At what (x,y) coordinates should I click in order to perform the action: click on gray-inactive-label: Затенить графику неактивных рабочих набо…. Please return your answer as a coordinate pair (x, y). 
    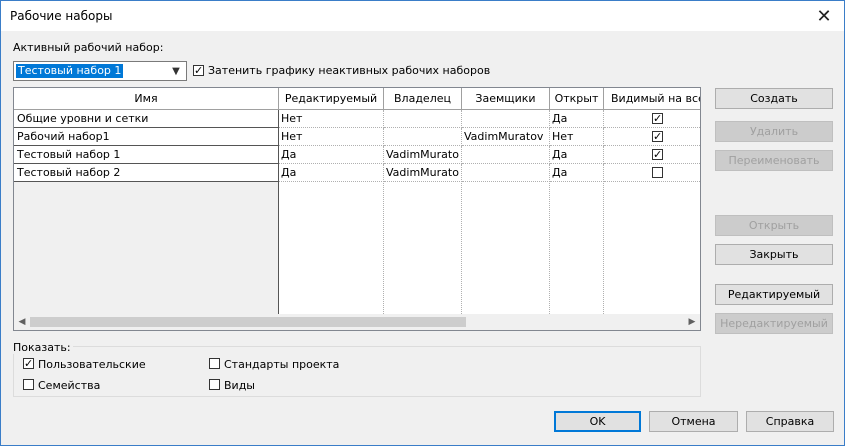
    Looking at the image, I should click on (349, 70).